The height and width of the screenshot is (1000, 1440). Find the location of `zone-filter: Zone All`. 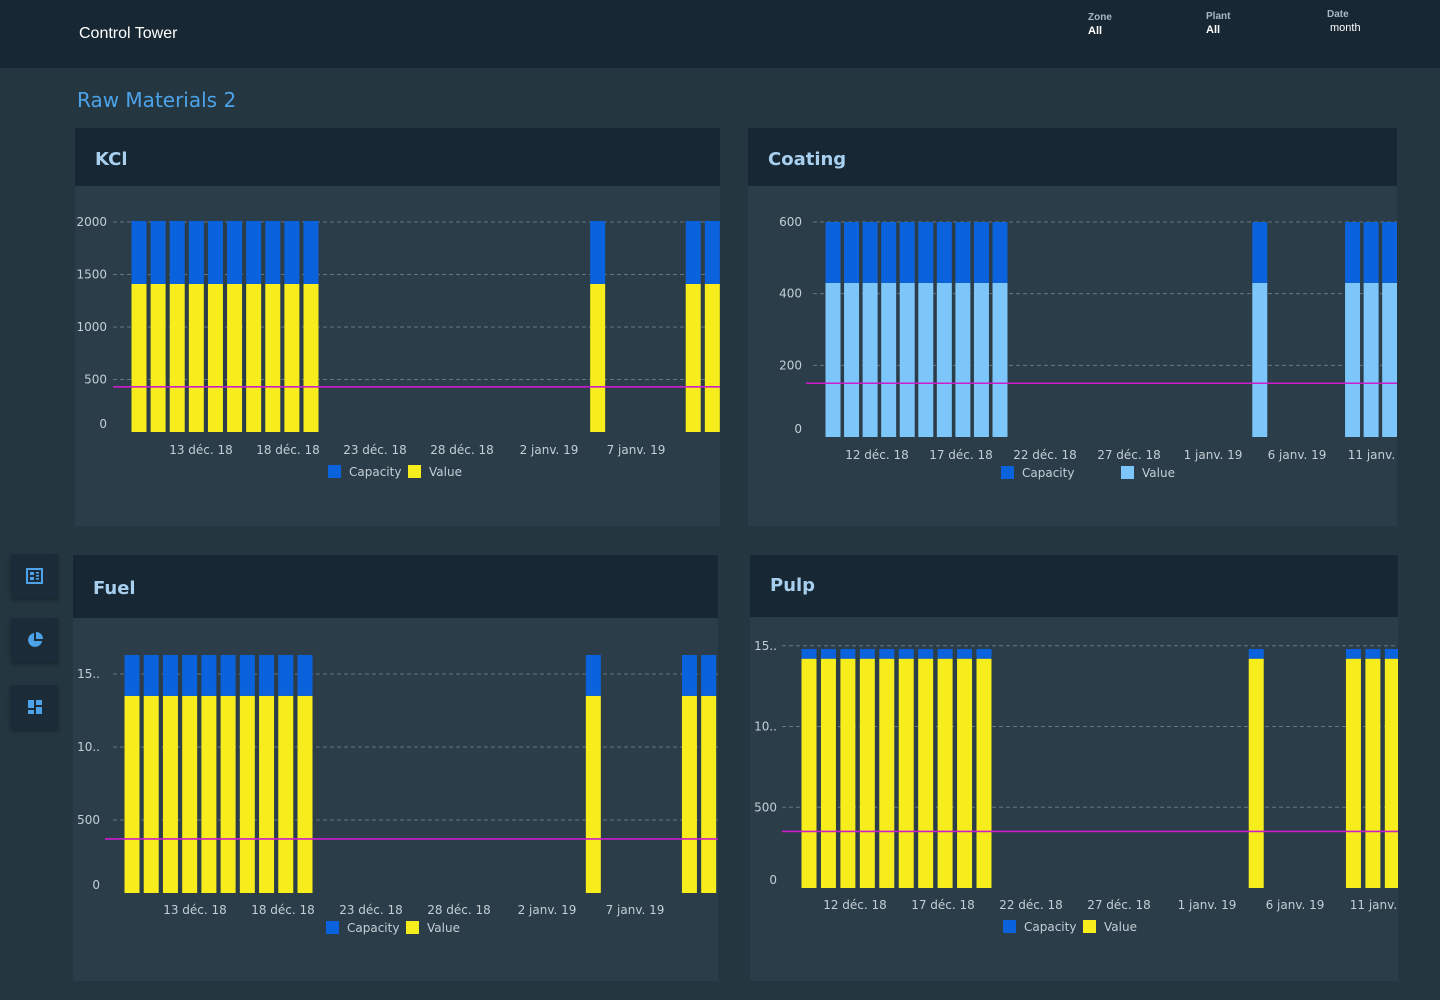

zone-filter: Zone All is located at coordinates (1100, 24).